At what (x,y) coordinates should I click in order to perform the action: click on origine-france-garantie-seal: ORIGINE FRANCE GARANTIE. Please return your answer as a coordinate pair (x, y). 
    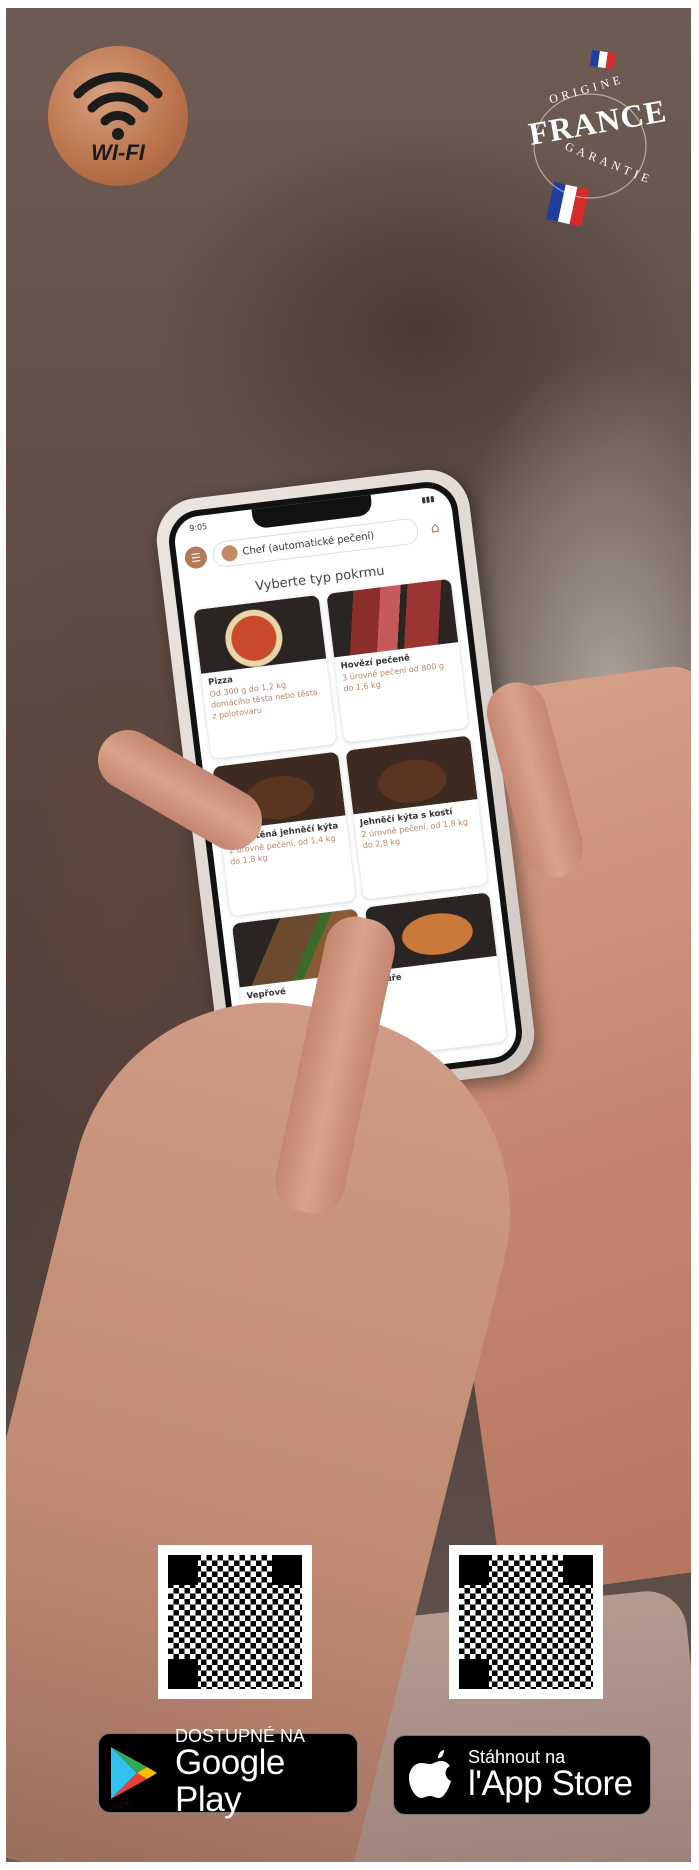
    Looking at the image, I should click on (594, 136).